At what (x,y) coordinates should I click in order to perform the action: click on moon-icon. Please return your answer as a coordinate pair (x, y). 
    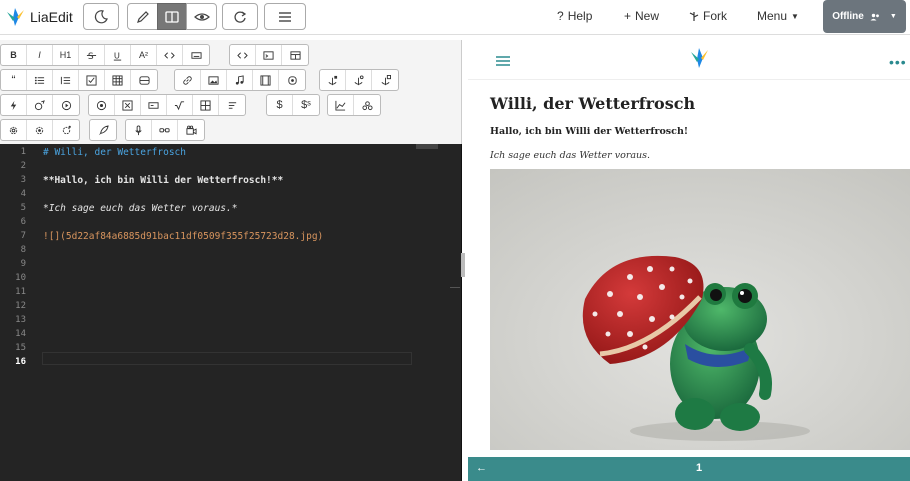
    Looking at the image, I should click on (101, 16).